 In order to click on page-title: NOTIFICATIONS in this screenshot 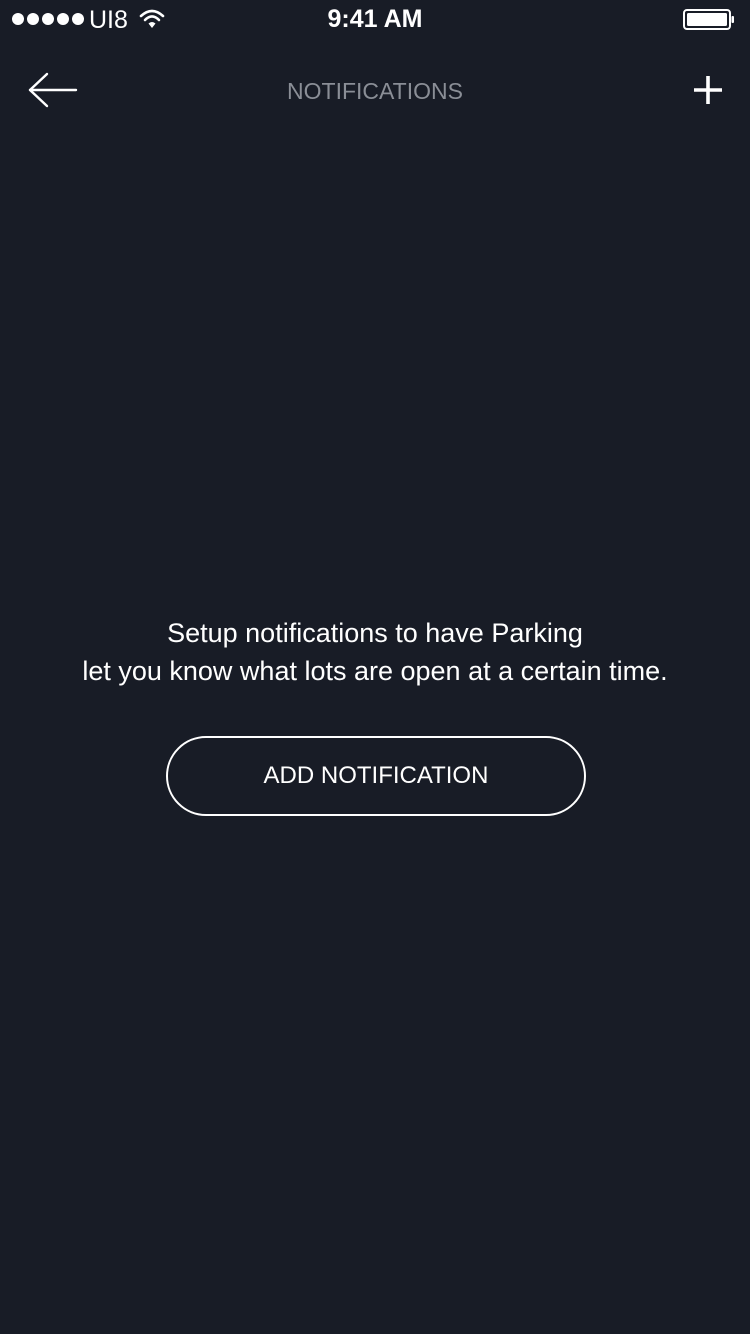, I will do `click(375, 91)`.